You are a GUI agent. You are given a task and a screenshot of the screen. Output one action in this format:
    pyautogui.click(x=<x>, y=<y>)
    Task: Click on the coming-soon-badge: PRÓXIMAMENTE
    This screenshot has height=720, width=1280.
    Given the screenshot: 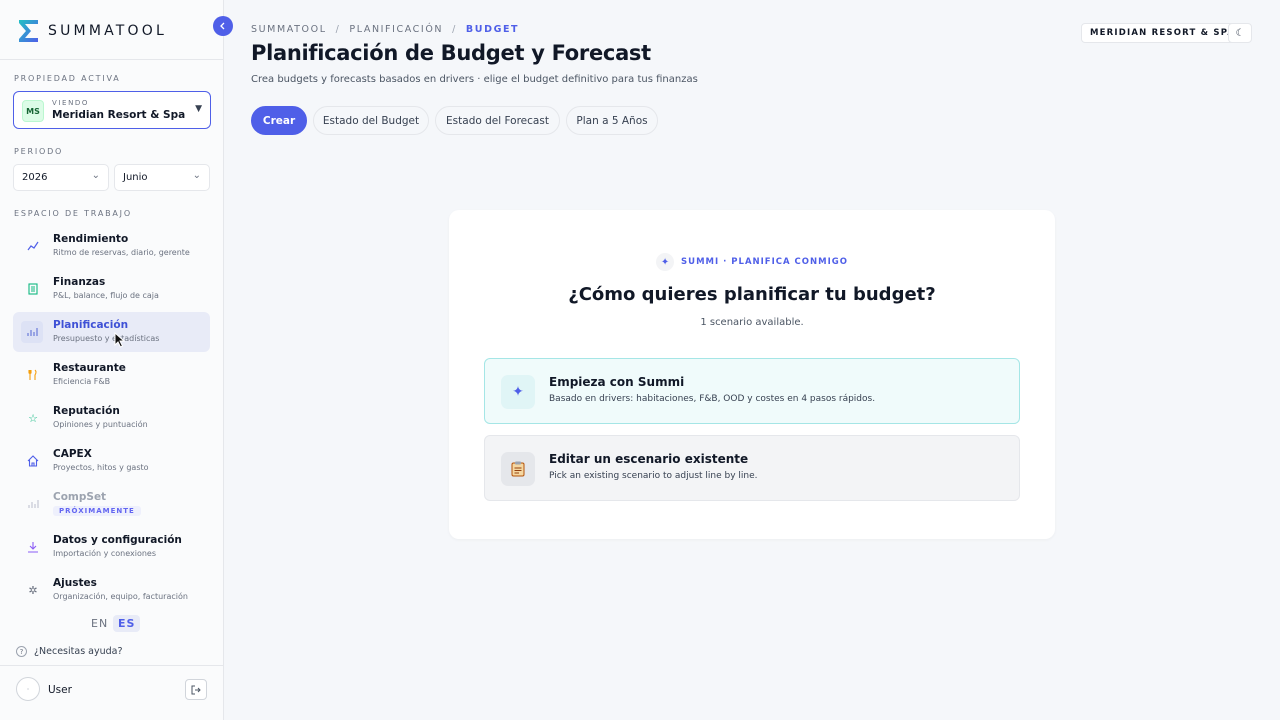 What is the action you would take?
    pyautogui.click(x=97, y=511)
    